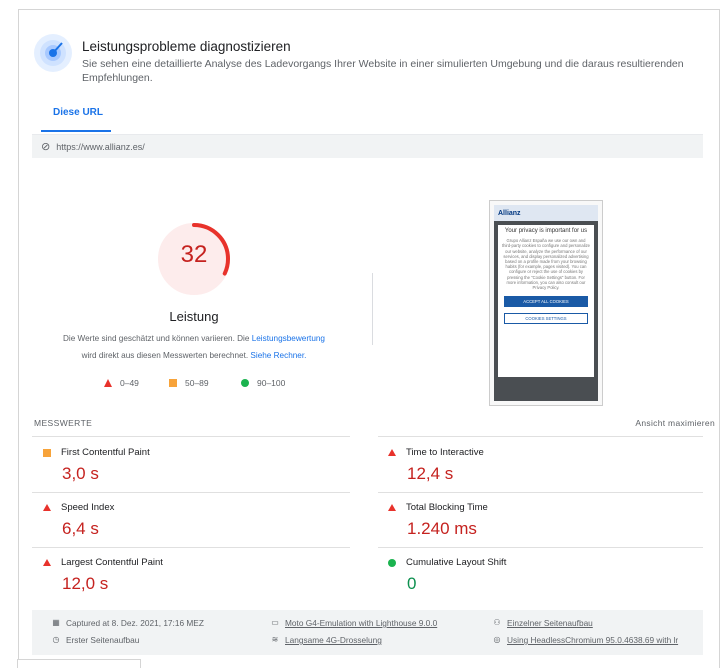 The height and width of the screenshot is (668, 726). Describe the element at coordinates (550, 623) in the screenshot. I see `session-text: Einzelner Seitenaufbau` at that location.